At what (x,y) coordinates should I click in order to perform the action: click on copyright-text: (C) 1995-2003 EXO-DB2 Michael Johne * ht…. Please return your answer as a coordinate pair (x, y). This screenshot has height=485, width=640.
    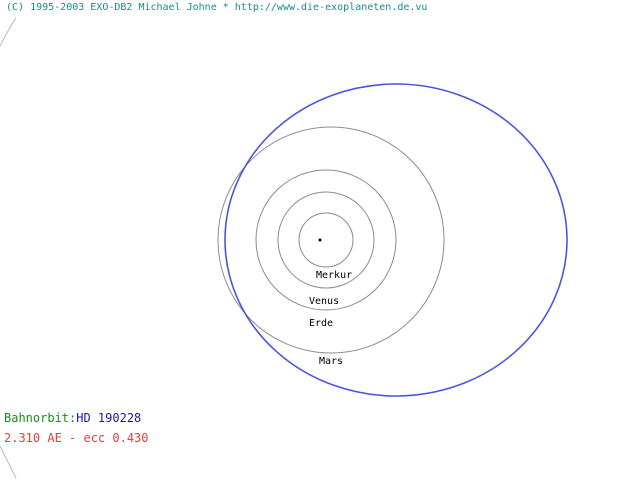
    Looking at the image, I should click on (217, 7).